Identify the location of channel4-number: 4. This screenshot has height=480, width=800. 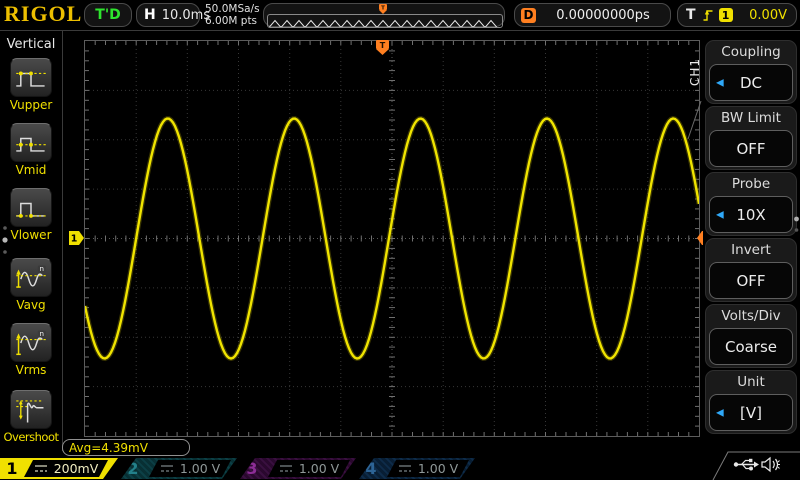
(371, 468).